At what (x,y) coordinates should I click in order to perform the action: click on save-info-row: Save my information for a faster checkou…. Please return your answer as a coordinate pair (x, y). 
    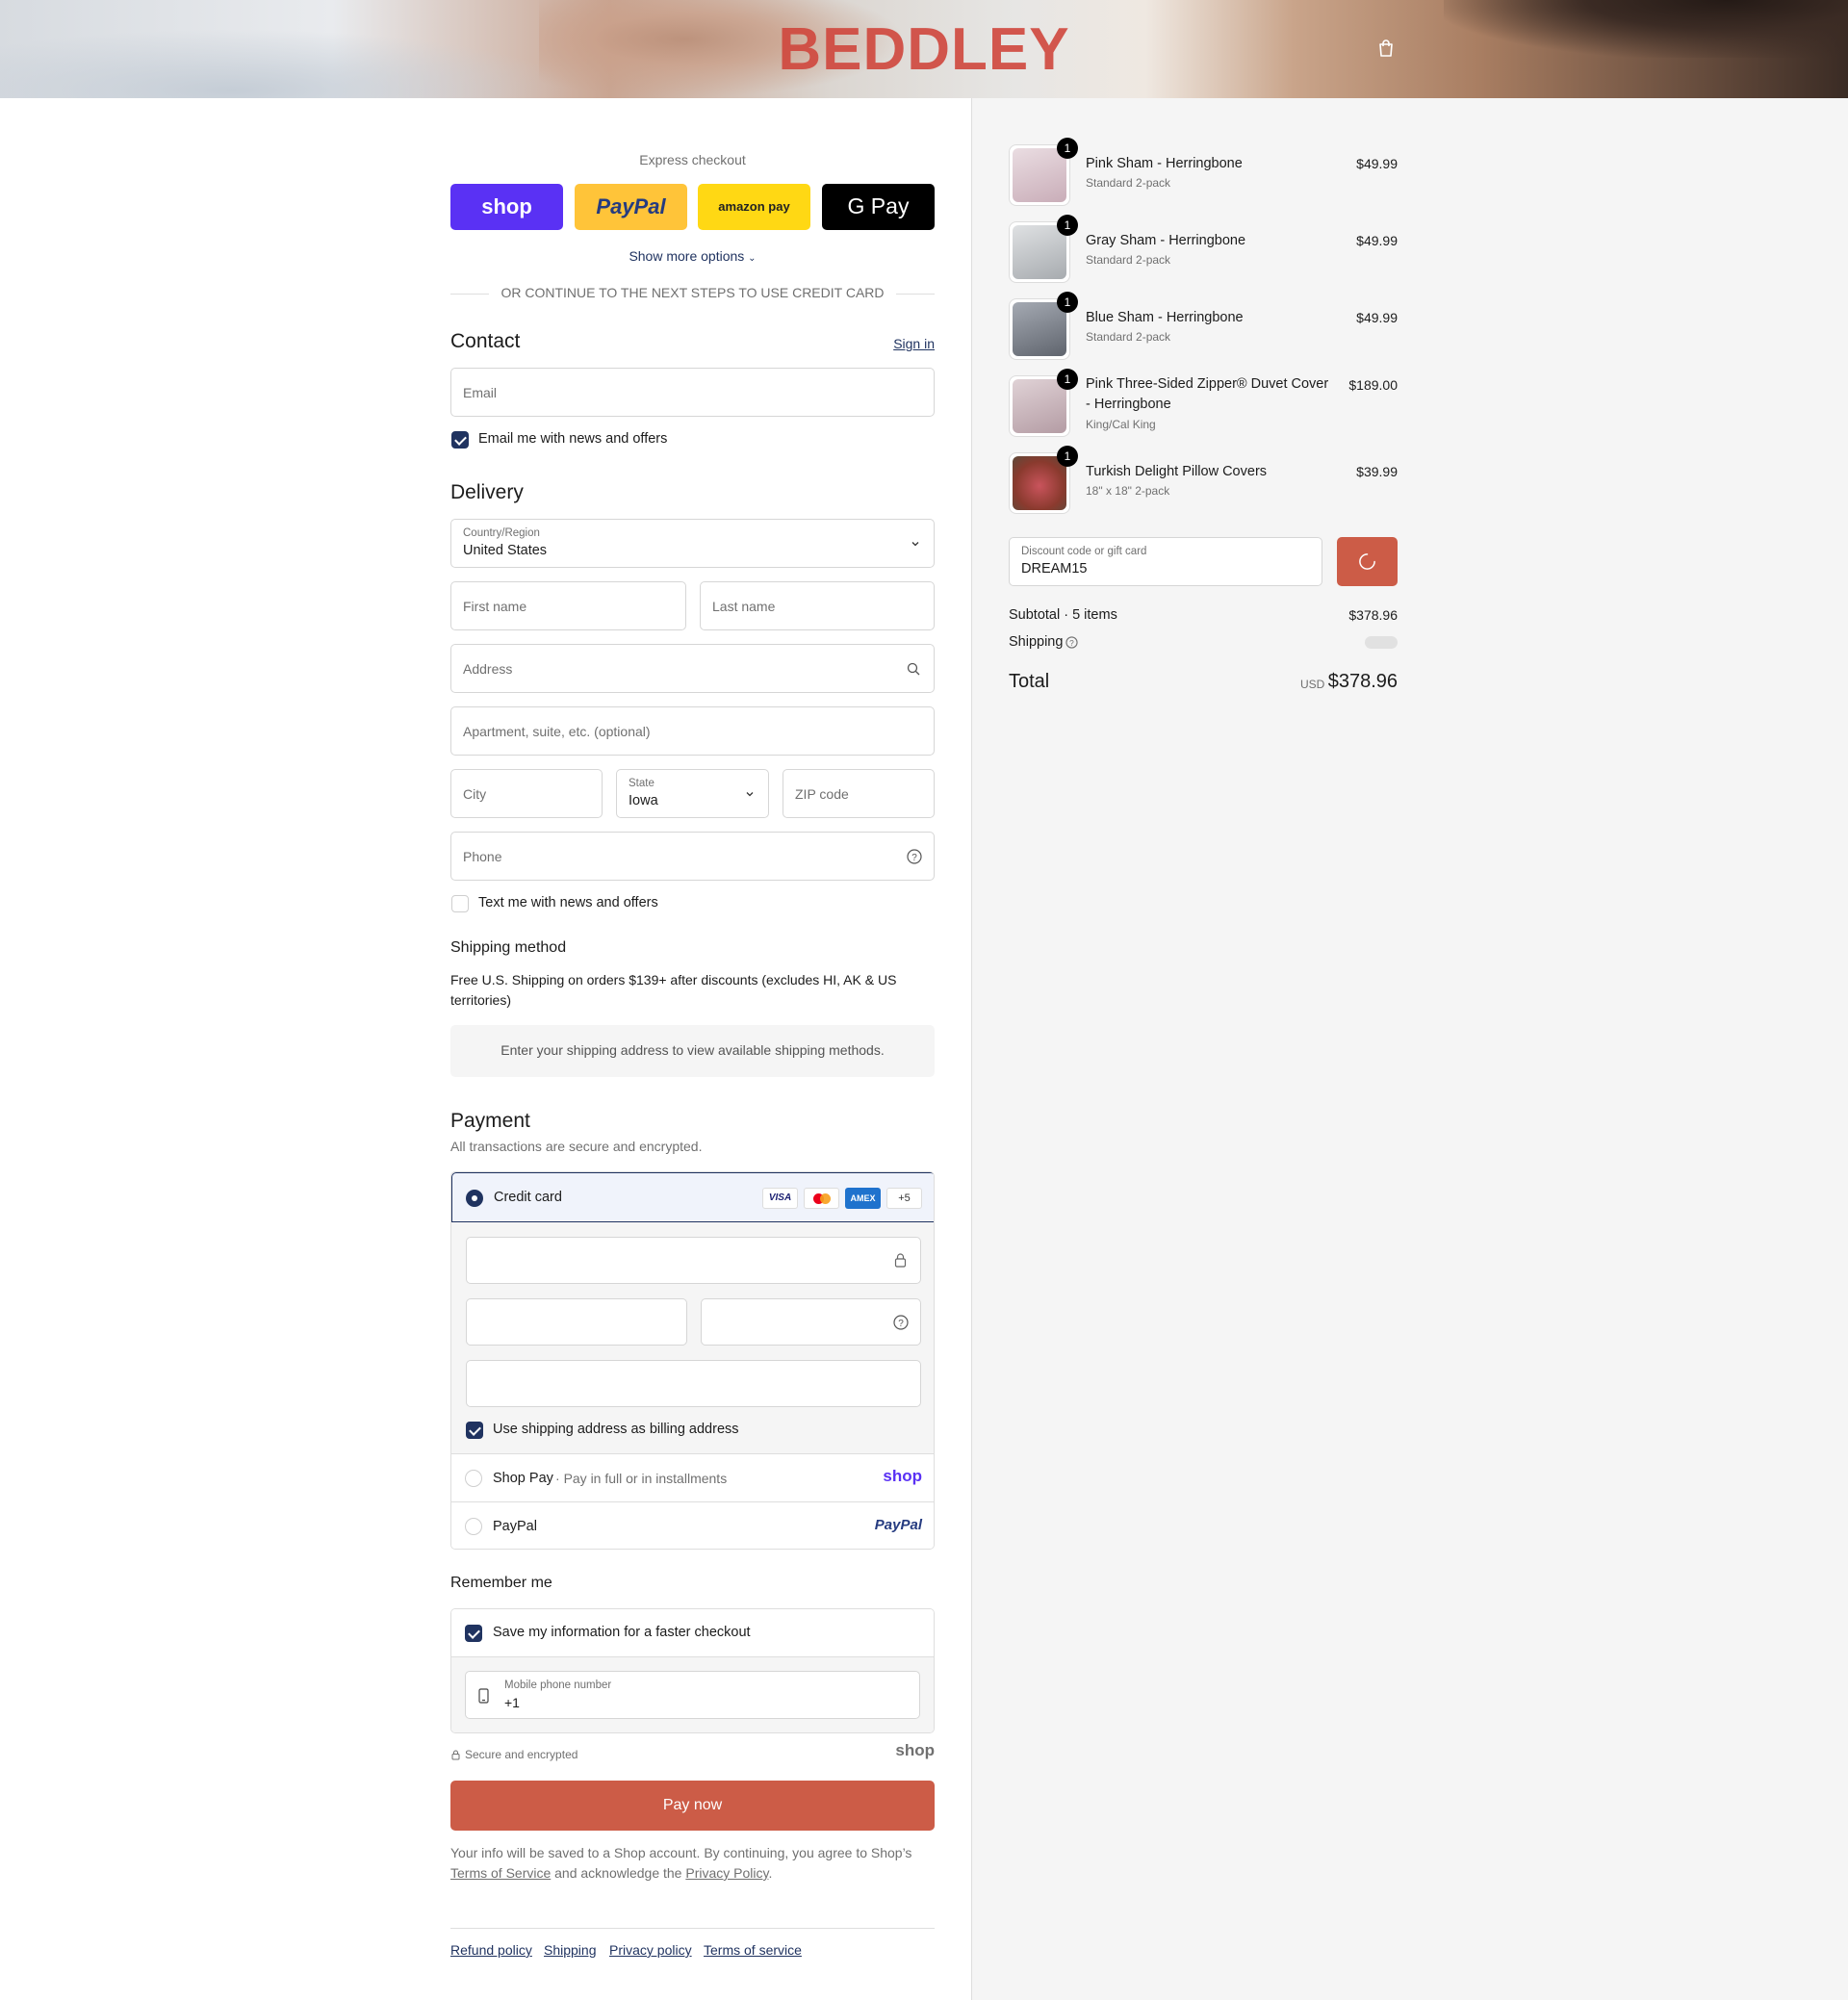
    Looking at the image, I should click on (692, 1633).